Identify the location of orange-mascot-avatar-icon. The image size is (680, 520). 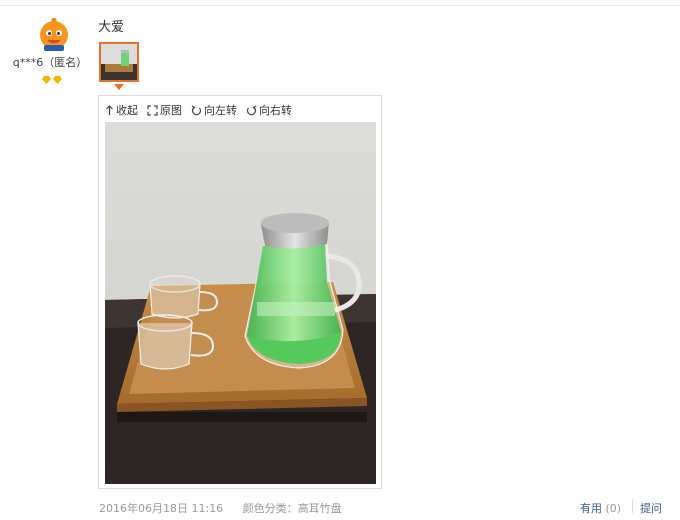
(54, 33).